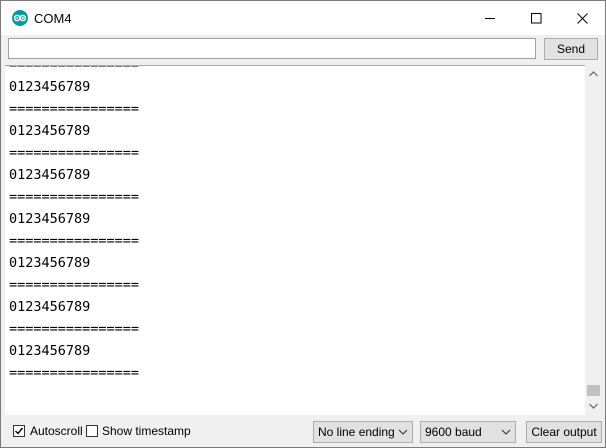 Image resolution: width=606 pixels, height=448 pixels. Describe the element at coordinates (146, 431) in the screenshot. I see `show-timestamp-label: Show timestamp` at that location.